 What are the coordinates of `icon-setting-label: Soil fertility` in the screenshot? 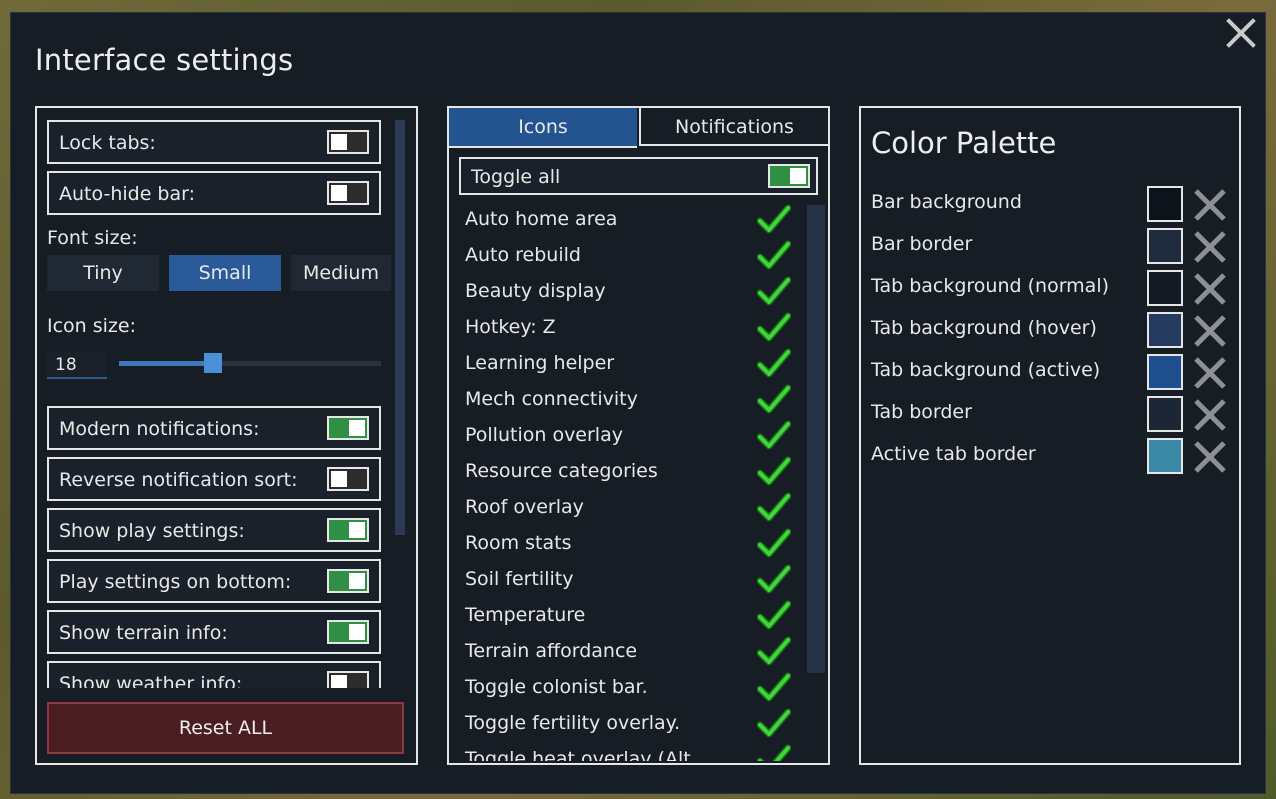 It's located at (519, 579).